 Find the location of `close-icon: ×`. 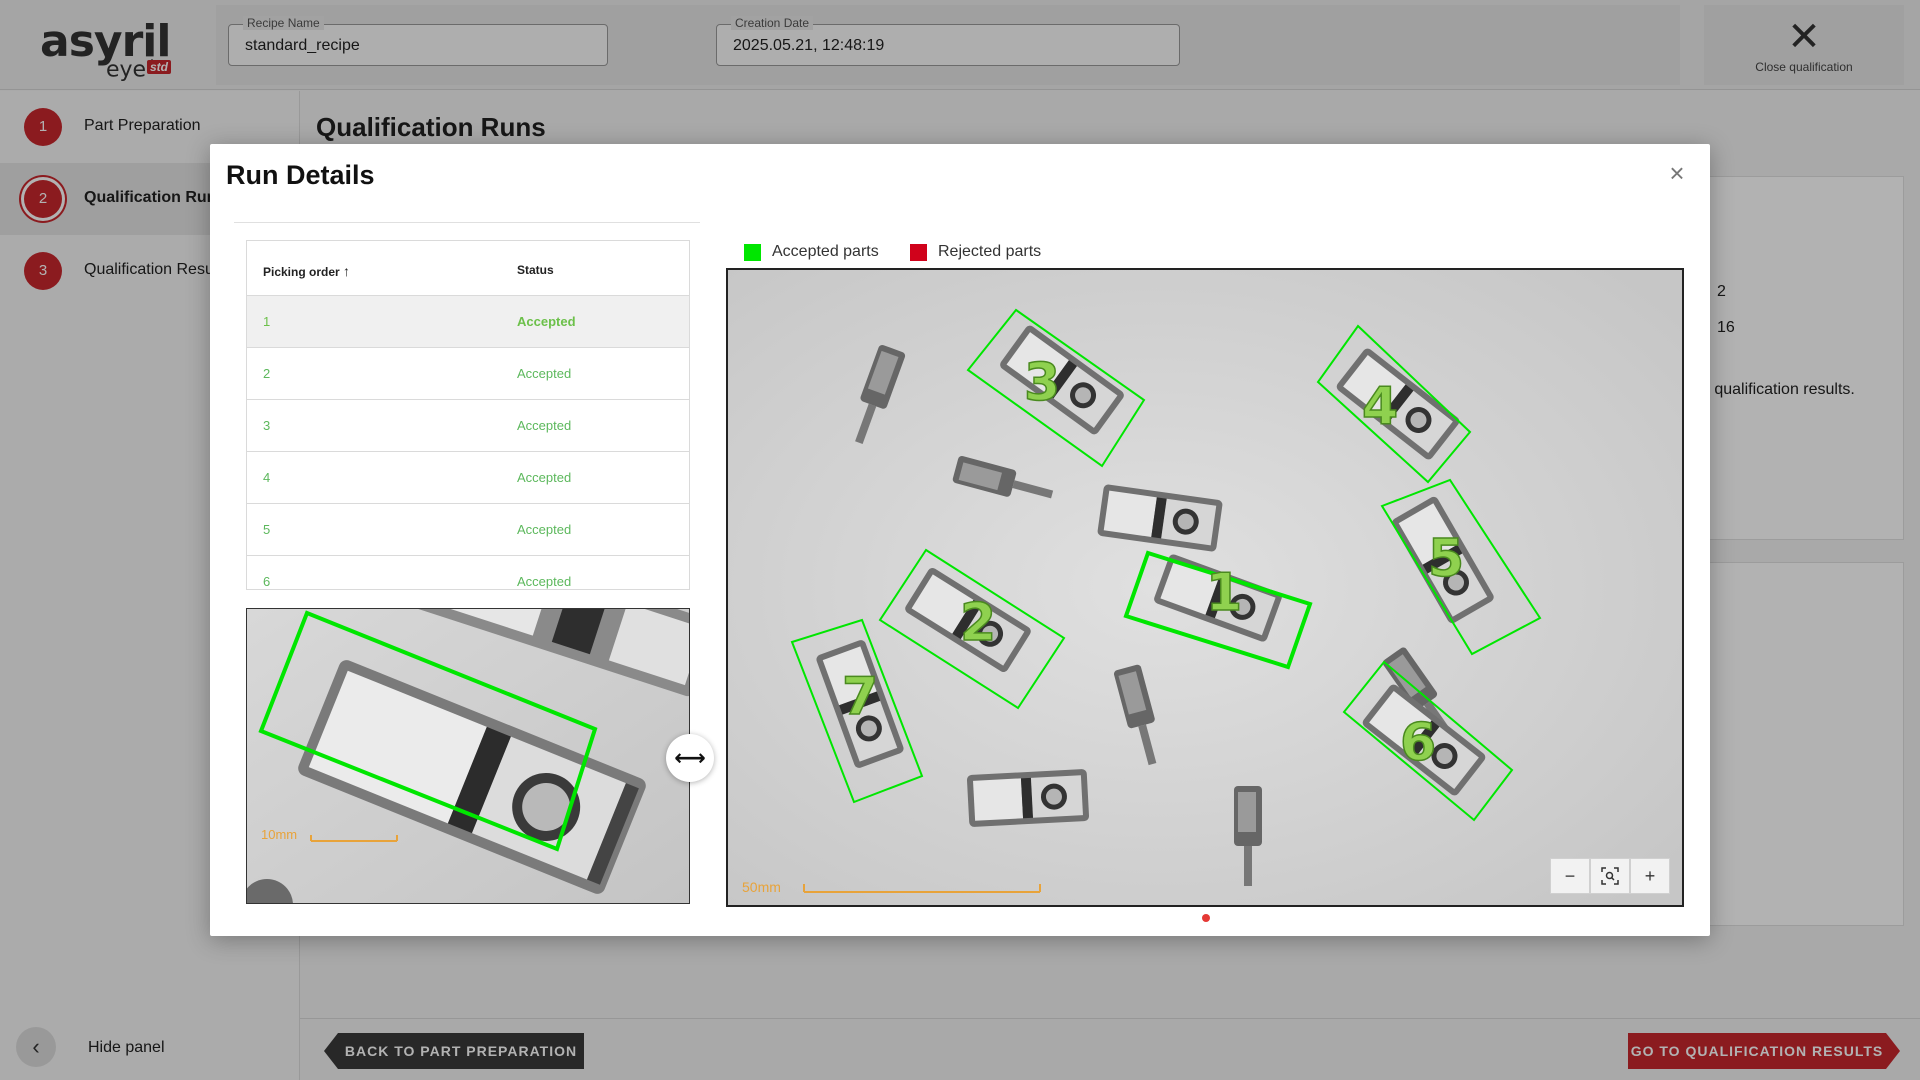

close-icon: × is located at coordinates (1677, 173).